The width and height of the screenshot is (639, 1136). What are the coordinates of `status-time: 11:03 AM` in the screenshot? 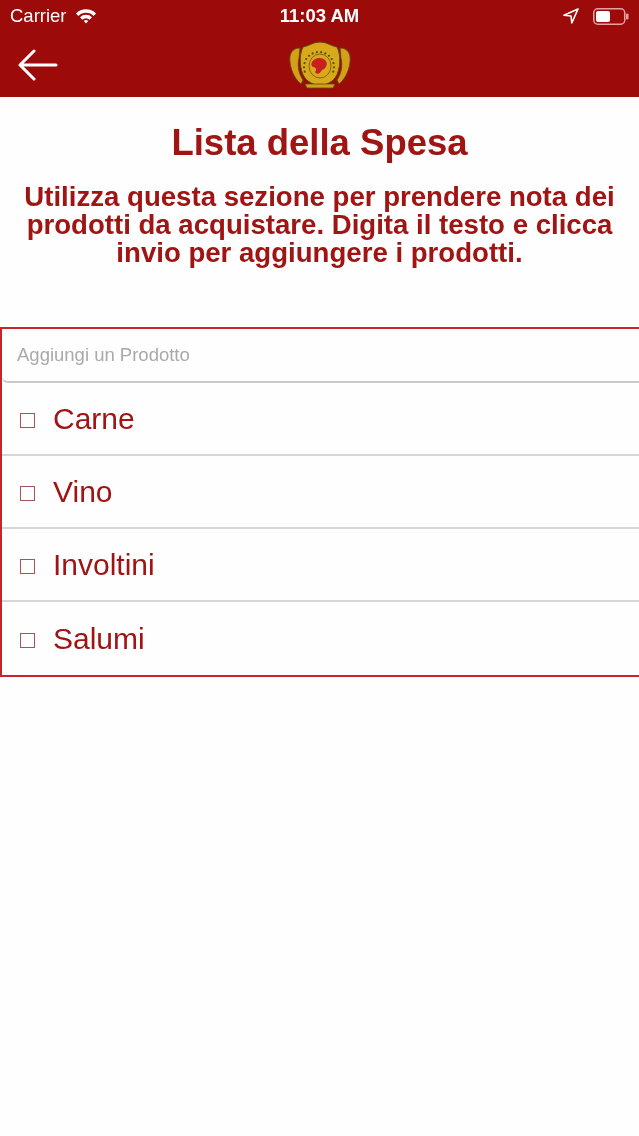 It's located at (319, 16).